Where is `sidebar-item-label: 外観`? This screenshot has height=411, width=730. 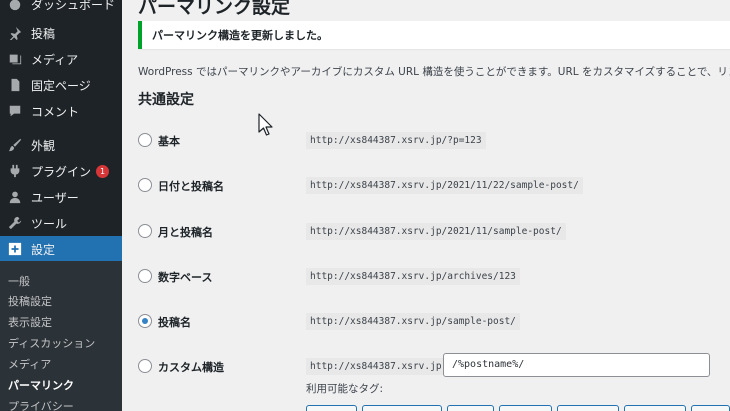
sidebar-item-label: 外観 is located at coordinates (43, 145).